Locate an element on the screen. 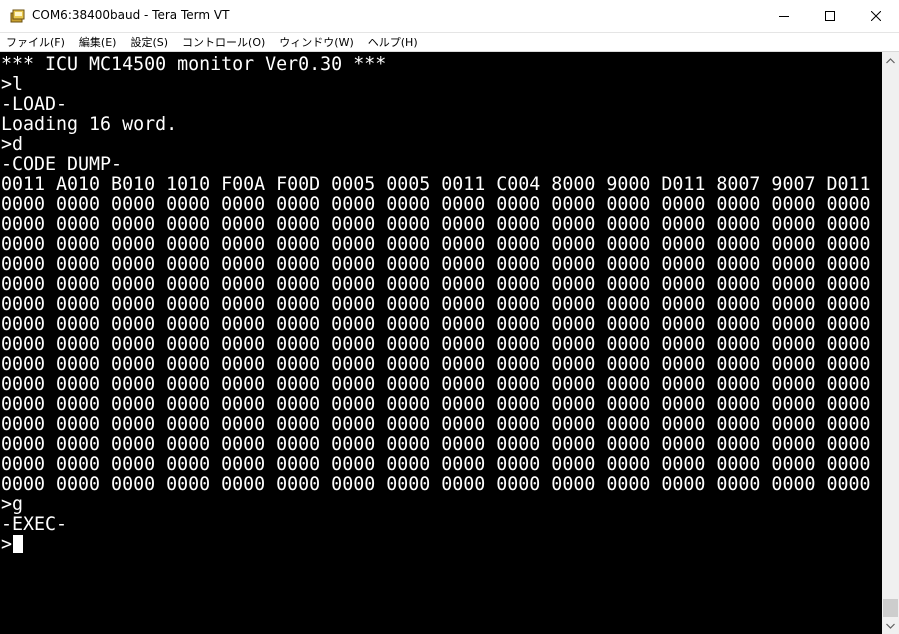 The width and height of the screenshot is (899, 634). terminal-line: -LOAD- is located at coordinates (436, 105).